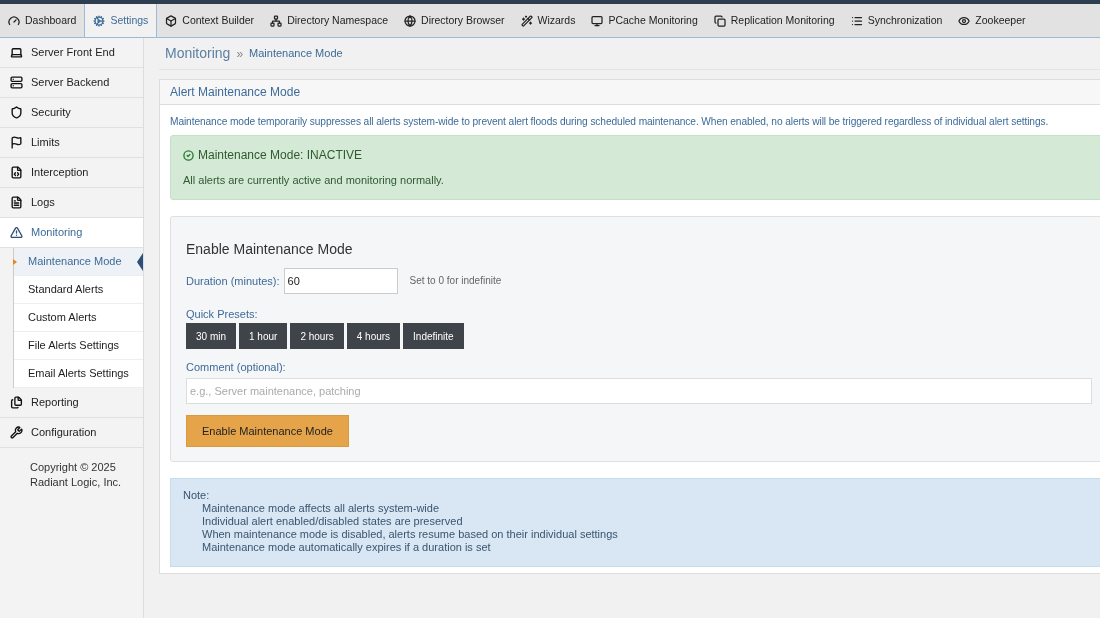 Image resolution: width=1100 pixels, height=618 pixels. I want to click on sidebar-item: Server Backend, so click(71, 83).